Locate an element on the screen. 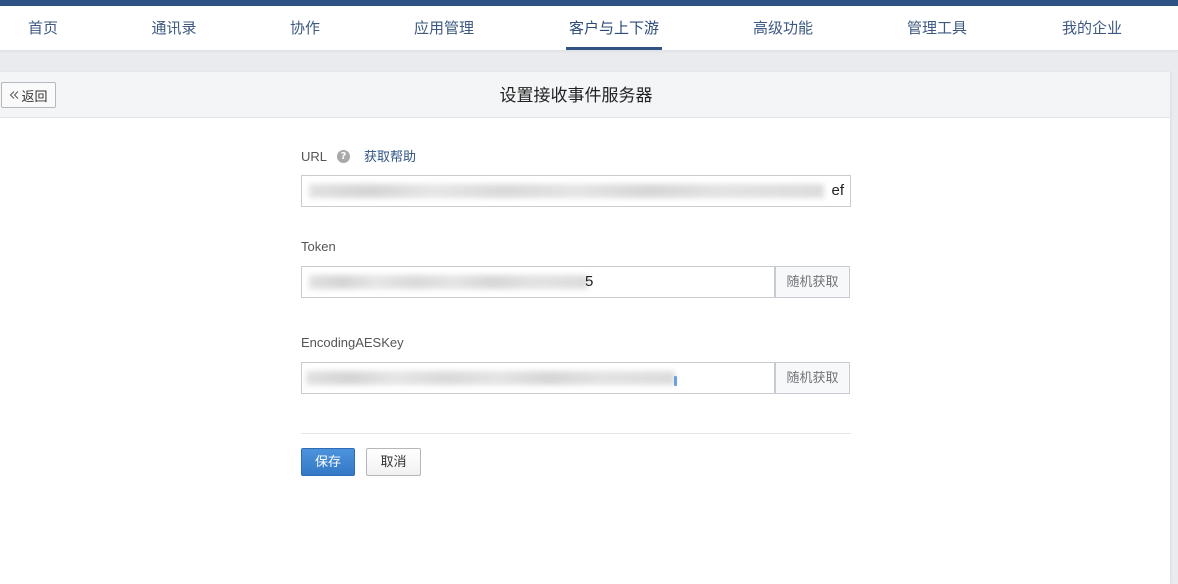 This screenshot has height=584, width=1178. form-divider is located at coordinates (576, 433).